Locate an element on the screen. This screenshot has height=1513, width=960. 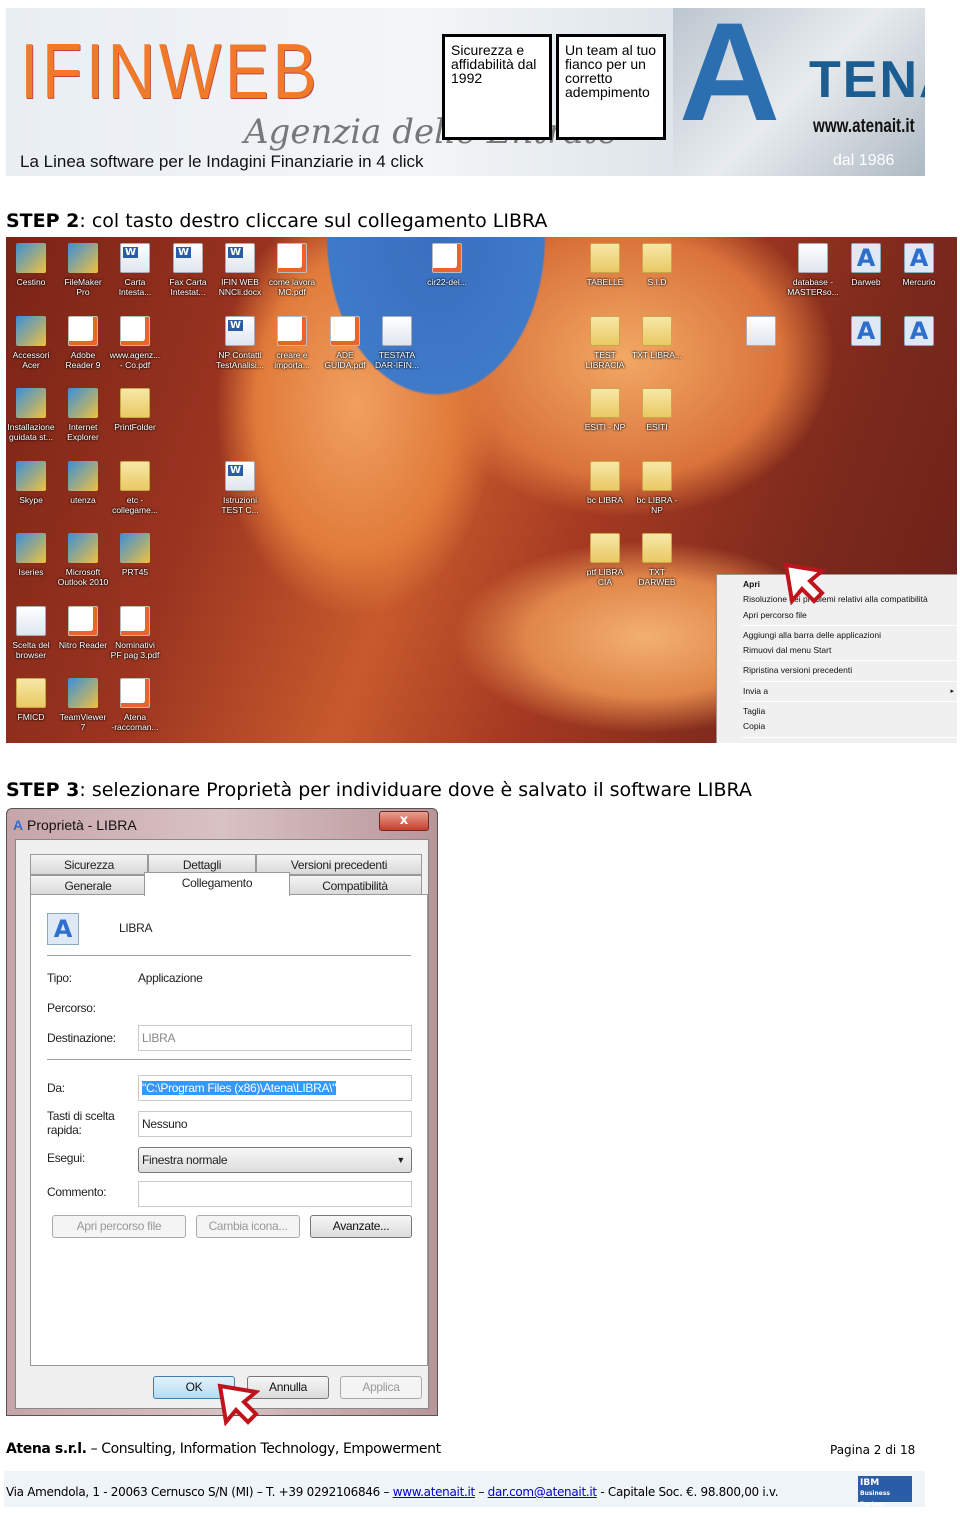
menu-item: Crea collegamento is located at coordinates (837, 741).